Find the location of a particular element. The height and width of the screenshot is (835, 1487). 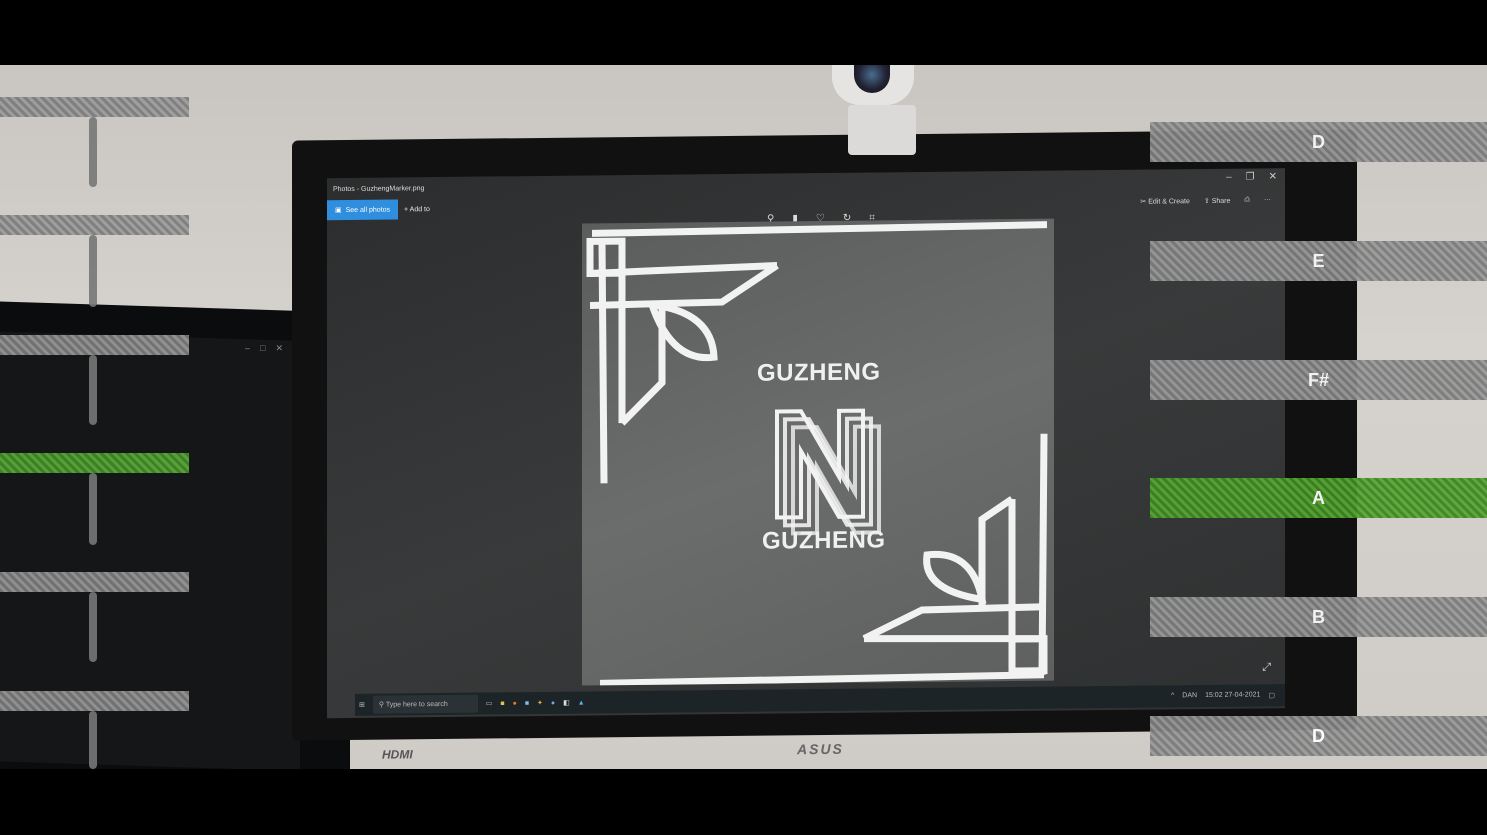

left-window-controls: – □ ✕ is located at coordinates (264, 348).